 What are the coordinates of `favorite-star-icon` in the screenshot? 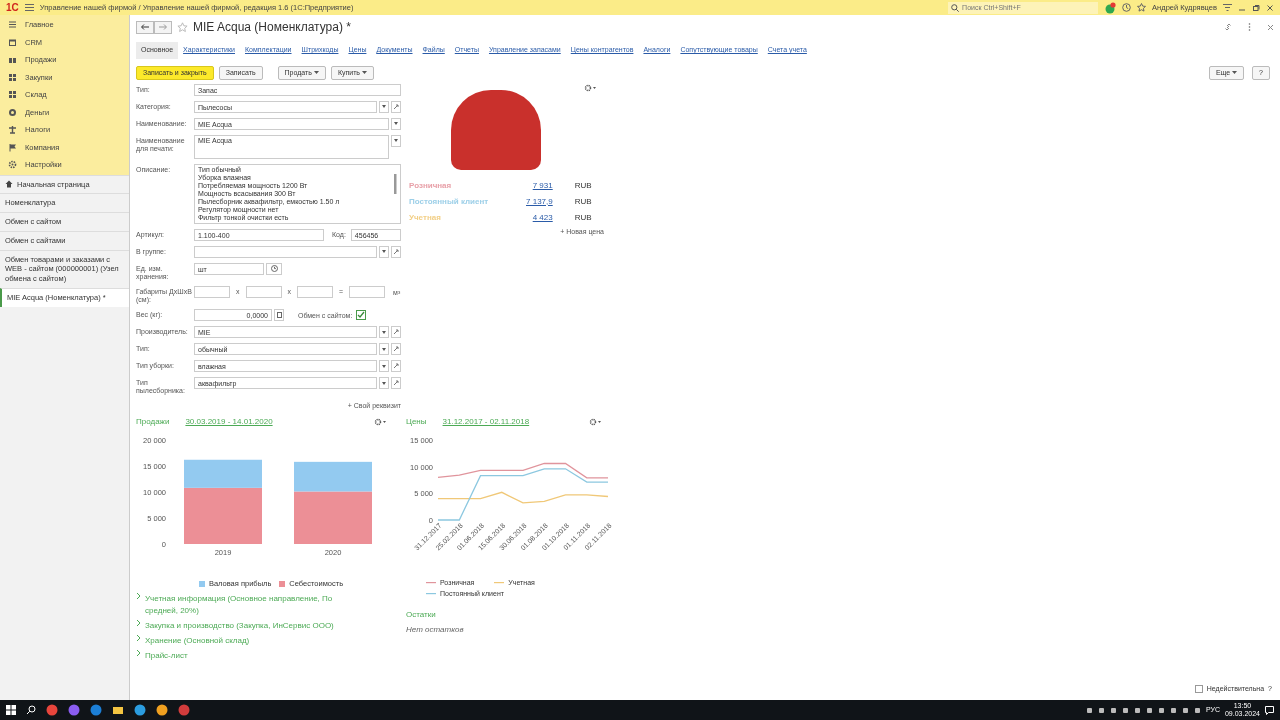 It's located at (182, 27).